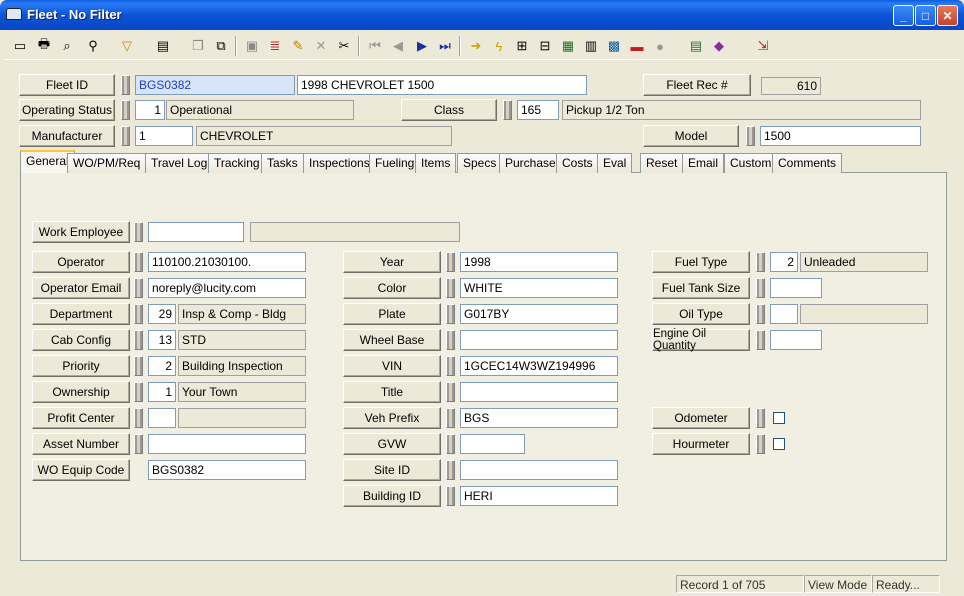  What do you see at coordinates (162, 340) in the screenshot?
I see `cab-config-code: 13` at bounding box center [162, 340].